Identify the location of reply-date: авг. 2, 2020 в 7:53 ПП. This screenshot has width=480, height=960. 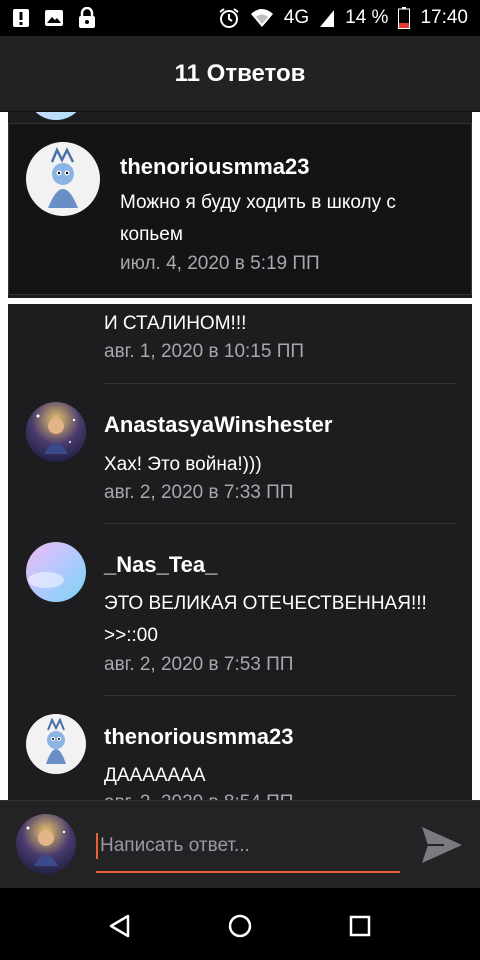
(199, 664).